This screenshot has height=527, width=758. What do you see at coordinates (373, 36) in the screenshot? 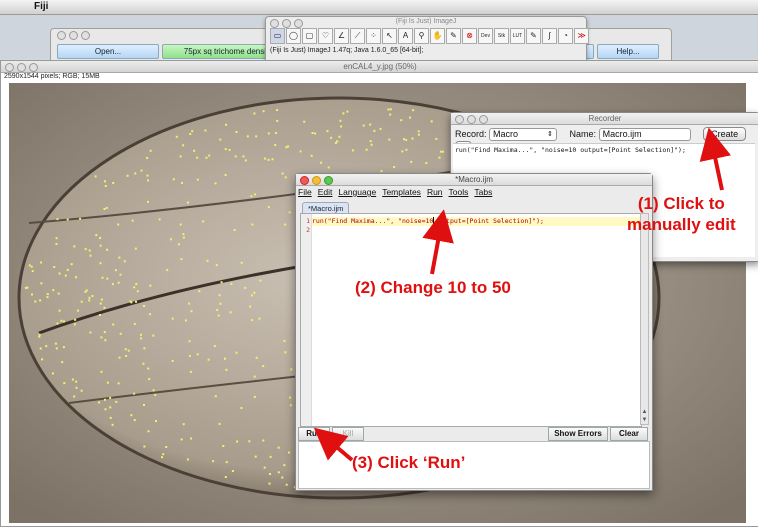
I see `tool-icon: ⁘` at bounding box center [373, 36].